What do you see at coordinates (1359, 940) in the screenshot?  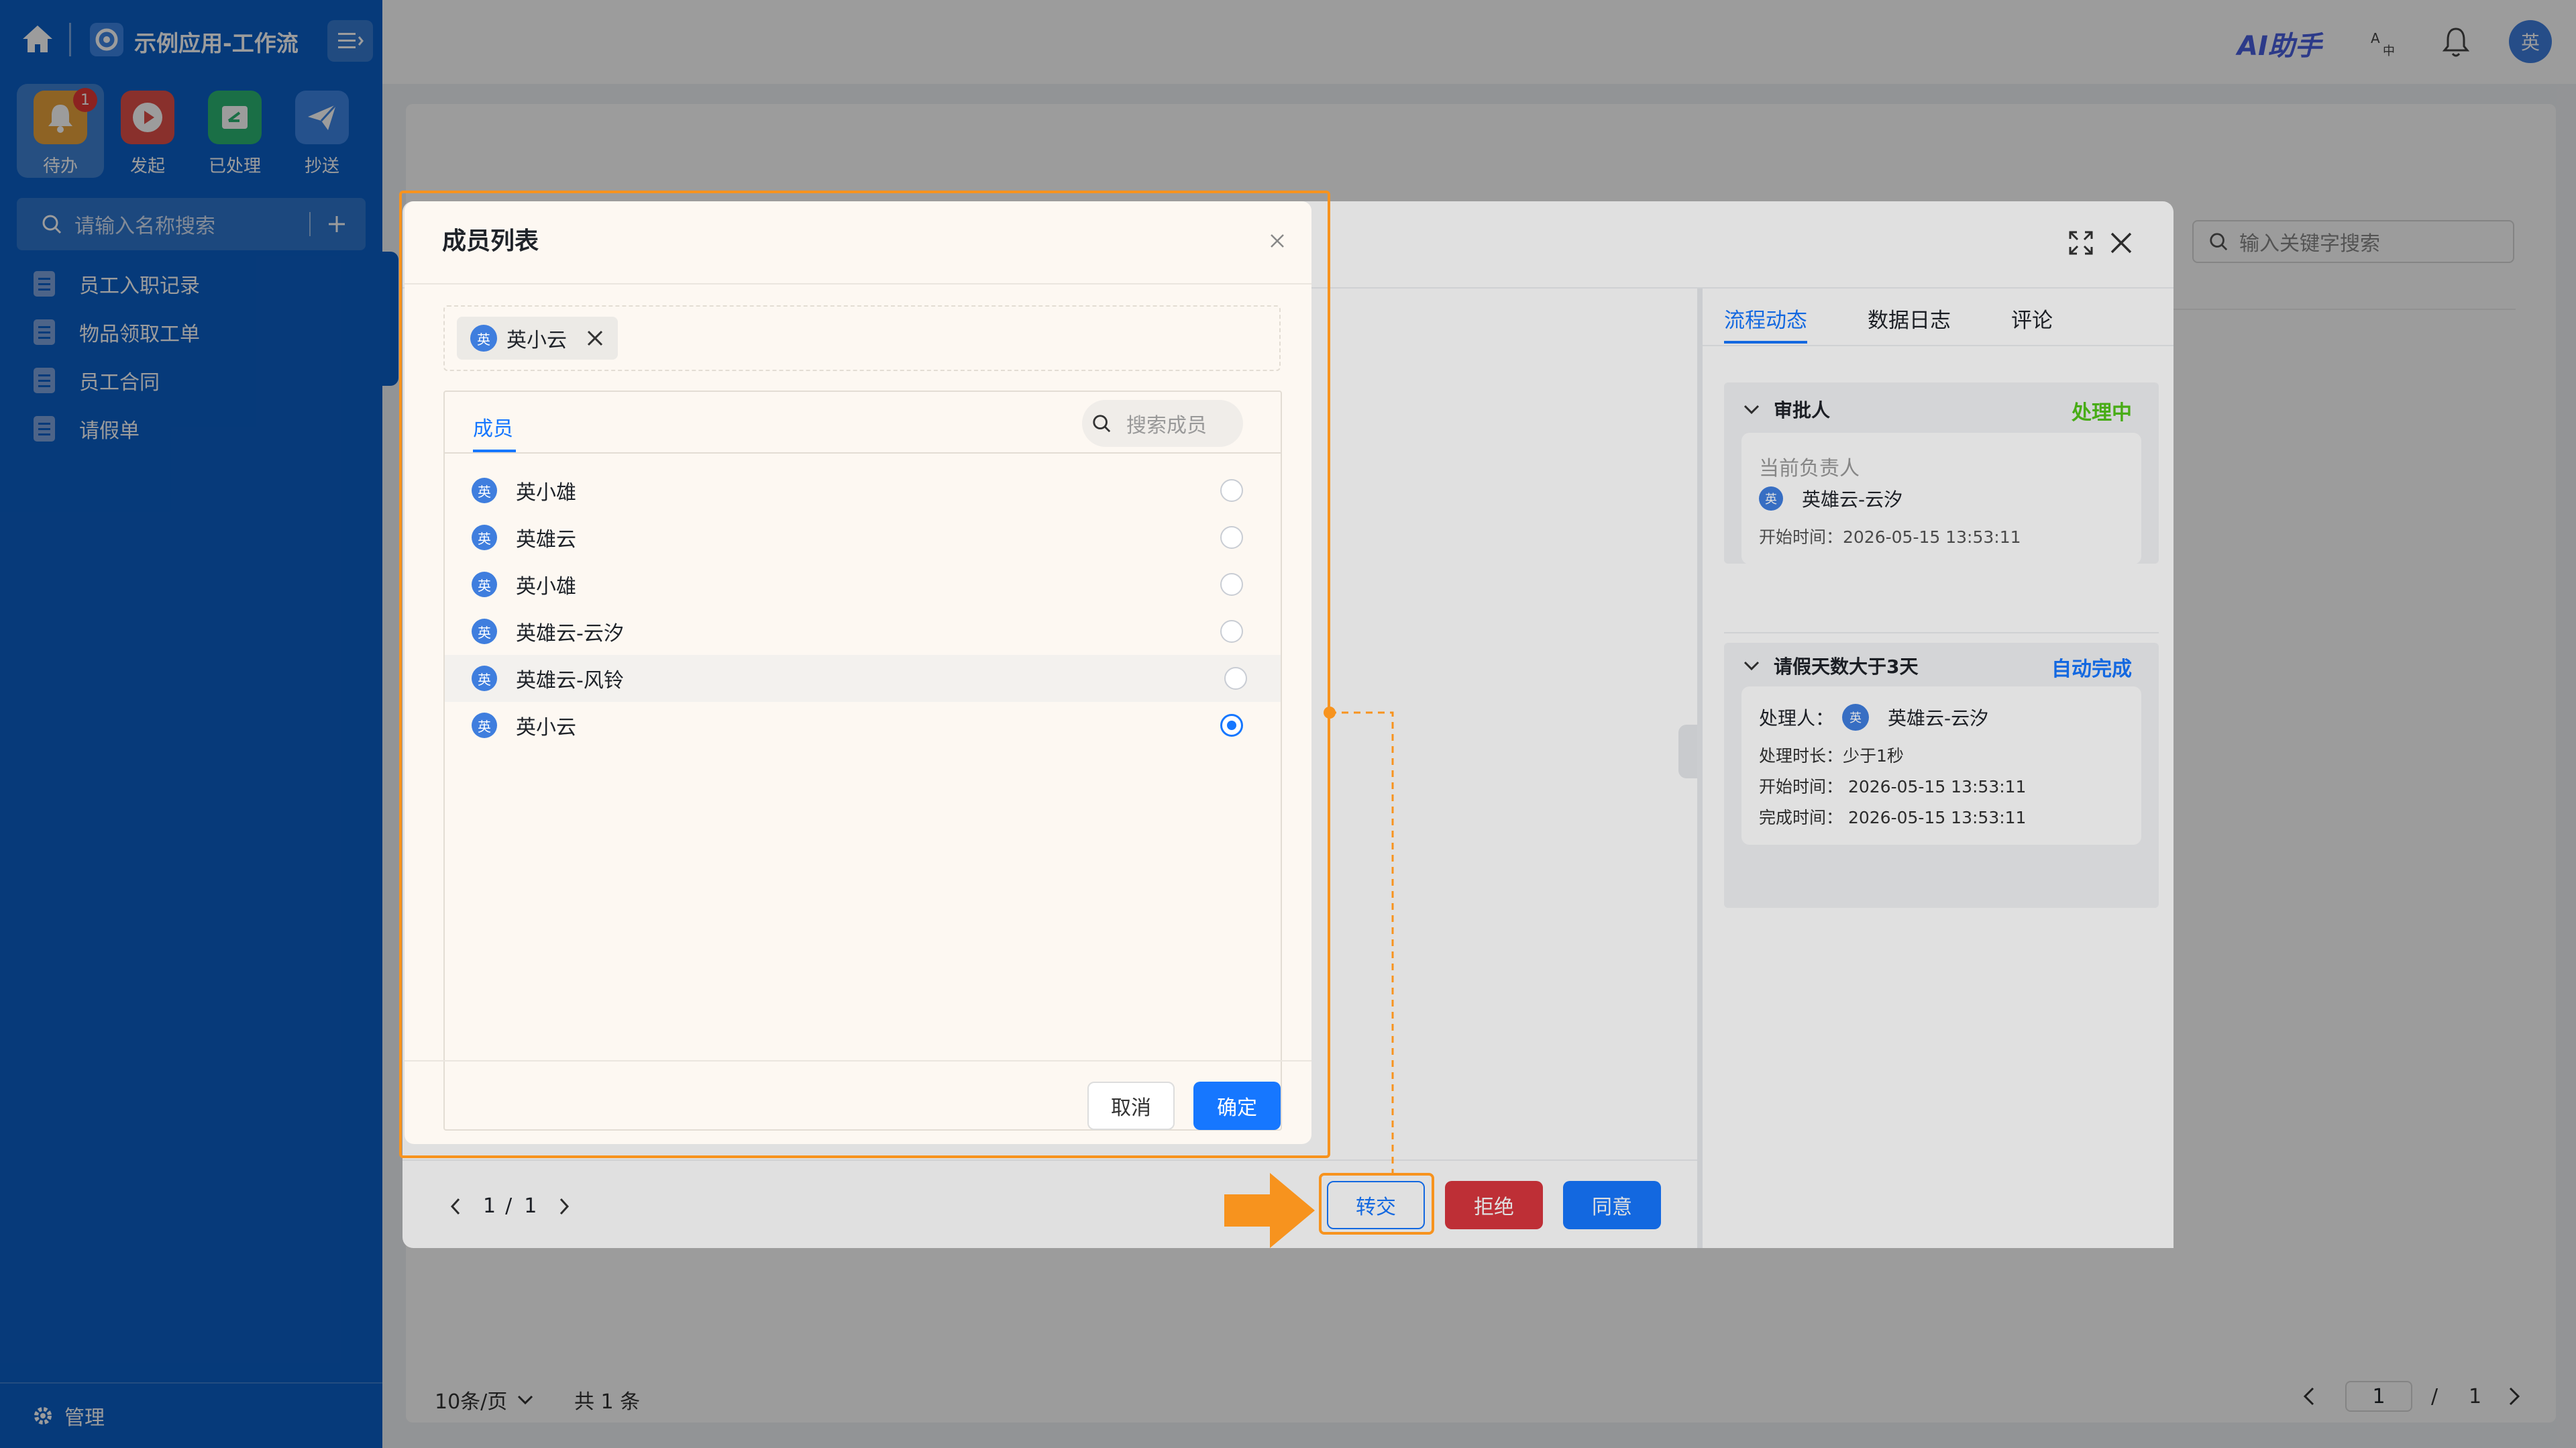 I see `connector-line` at bounding box center [1359, 940].